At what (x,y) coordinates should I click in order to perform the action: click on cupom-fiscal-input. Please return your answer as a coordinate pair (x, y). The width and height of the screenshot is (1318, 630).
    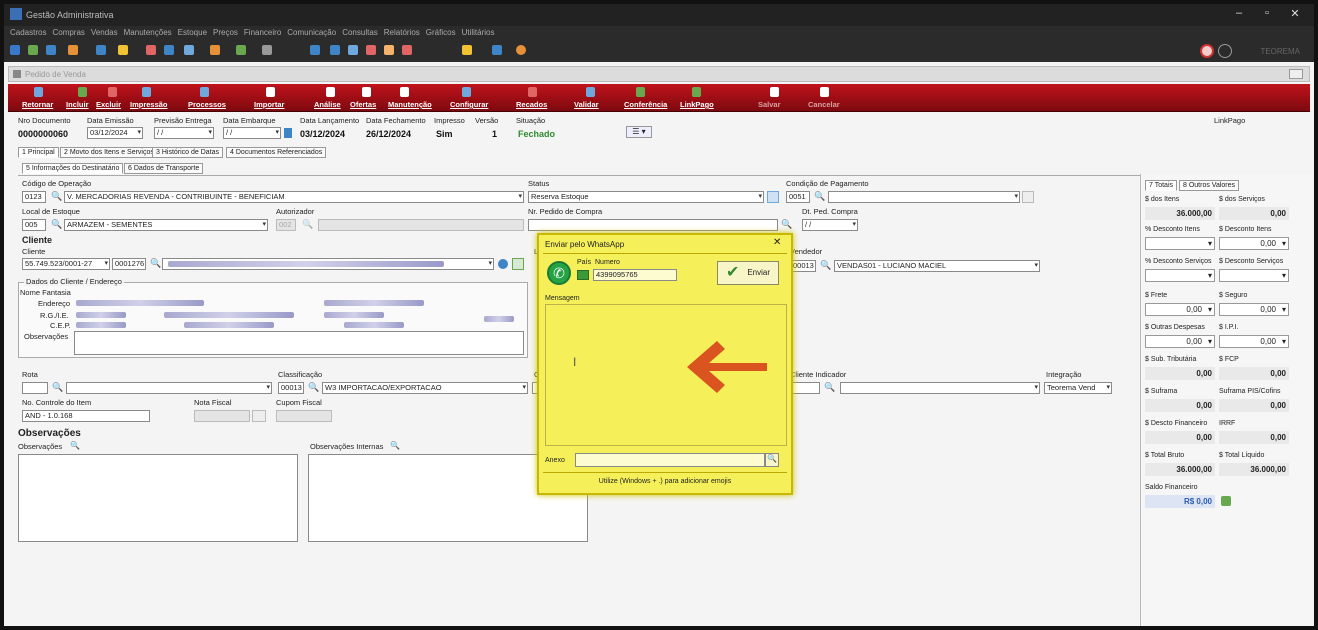
    Looking at the image, I should click on (304, 416).